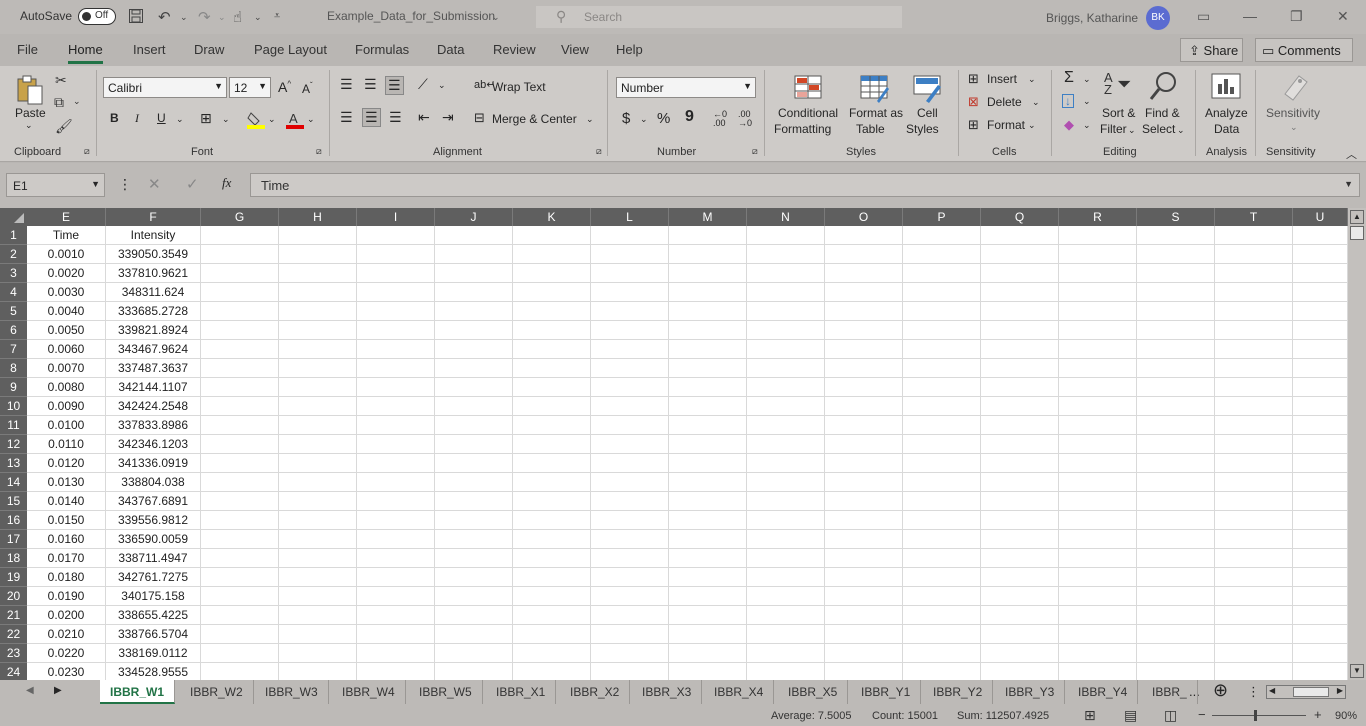  What do you see at coordinates (13, 501) in the screenshot?
I see `row-header: 15` at bounding box center [13, 501].